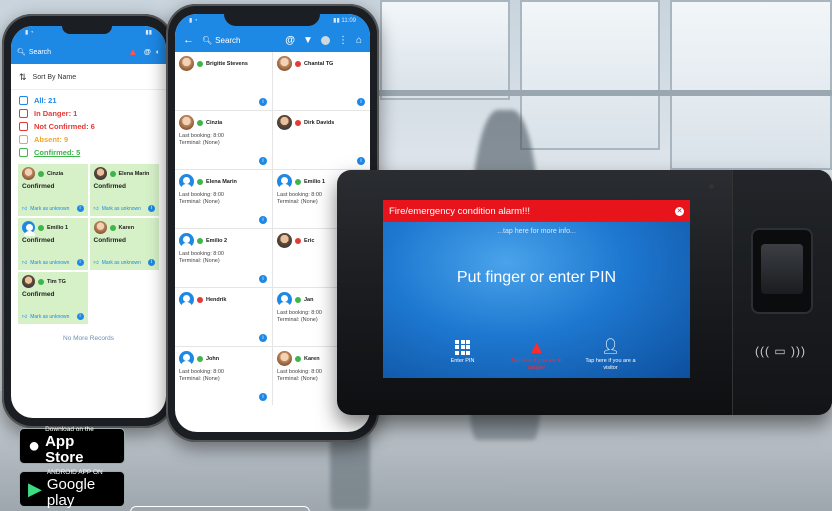 The width and height of the screenshot is (832, 511). What do you see at coordinates (308, 40) in the screenshot?
I see `filter-icon: ▼` at bounding box center [308, 40].